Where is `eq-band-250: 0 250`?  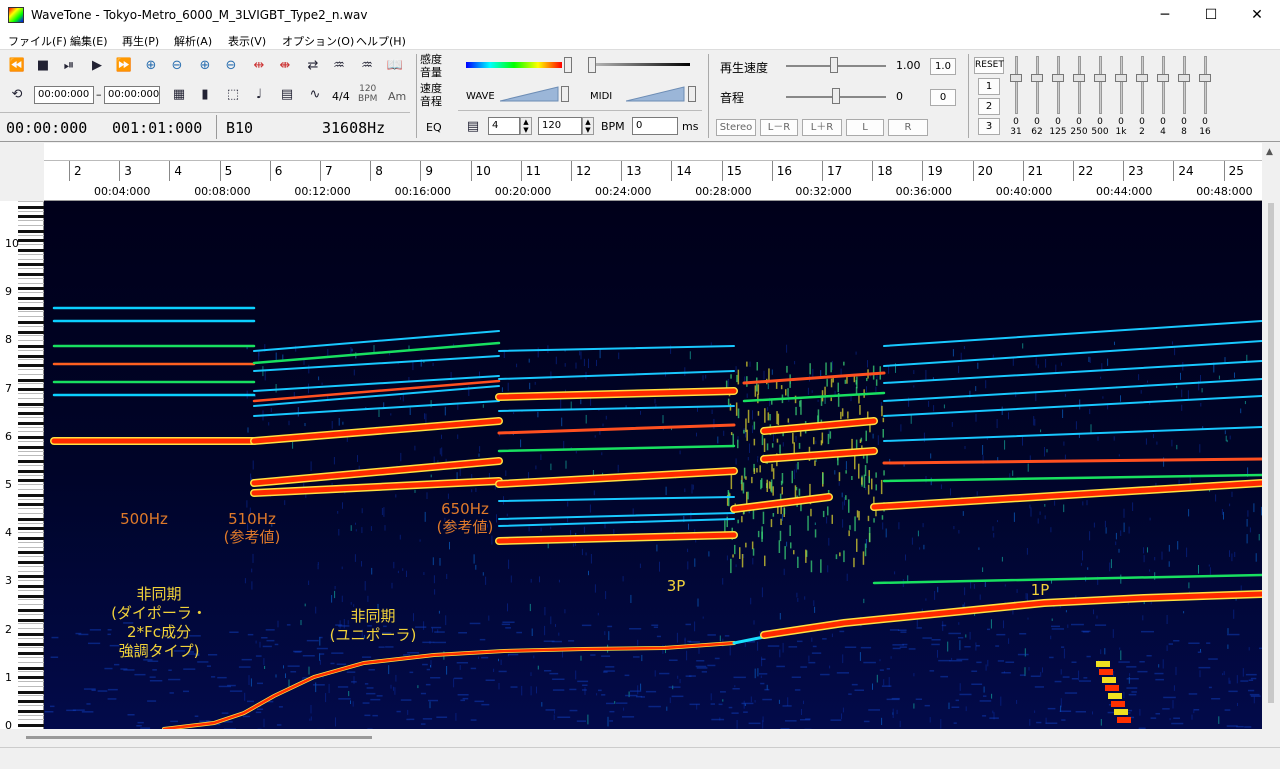 eq-band-250: 0 250 is located at coordinates (1079, 98).